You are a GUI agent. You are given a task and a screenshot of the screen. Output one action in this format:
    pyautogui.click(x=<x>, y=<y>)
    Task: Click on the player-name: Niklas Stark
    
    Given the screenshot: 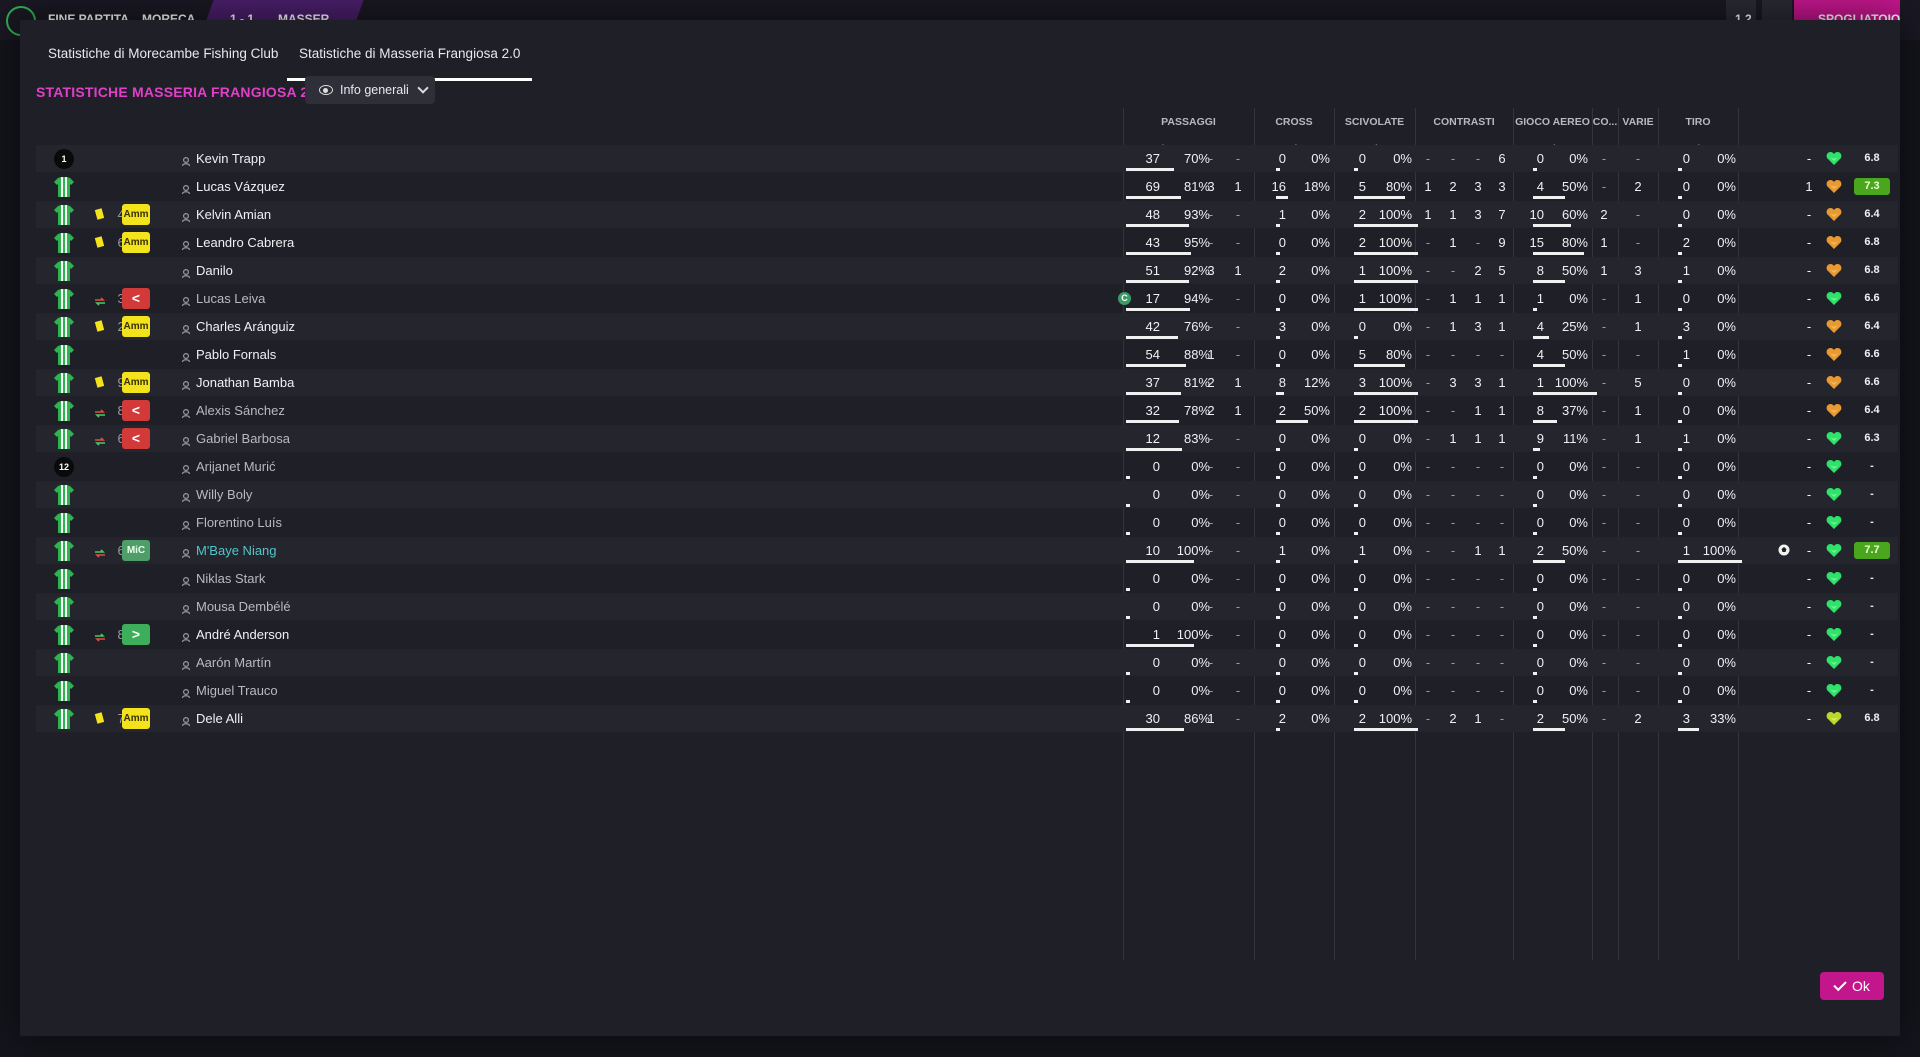 What is the action you would take?
    pyautogui.click(x=326, y=578)
    